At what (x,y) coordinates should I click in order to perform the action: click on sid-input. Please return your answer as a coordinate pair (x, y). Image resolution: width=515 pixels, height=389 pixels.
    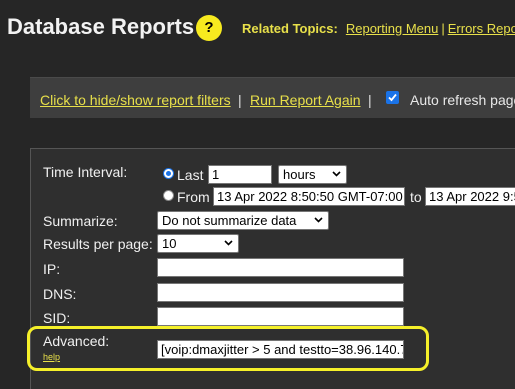
    Looking at the image, I should click on (280, 316).